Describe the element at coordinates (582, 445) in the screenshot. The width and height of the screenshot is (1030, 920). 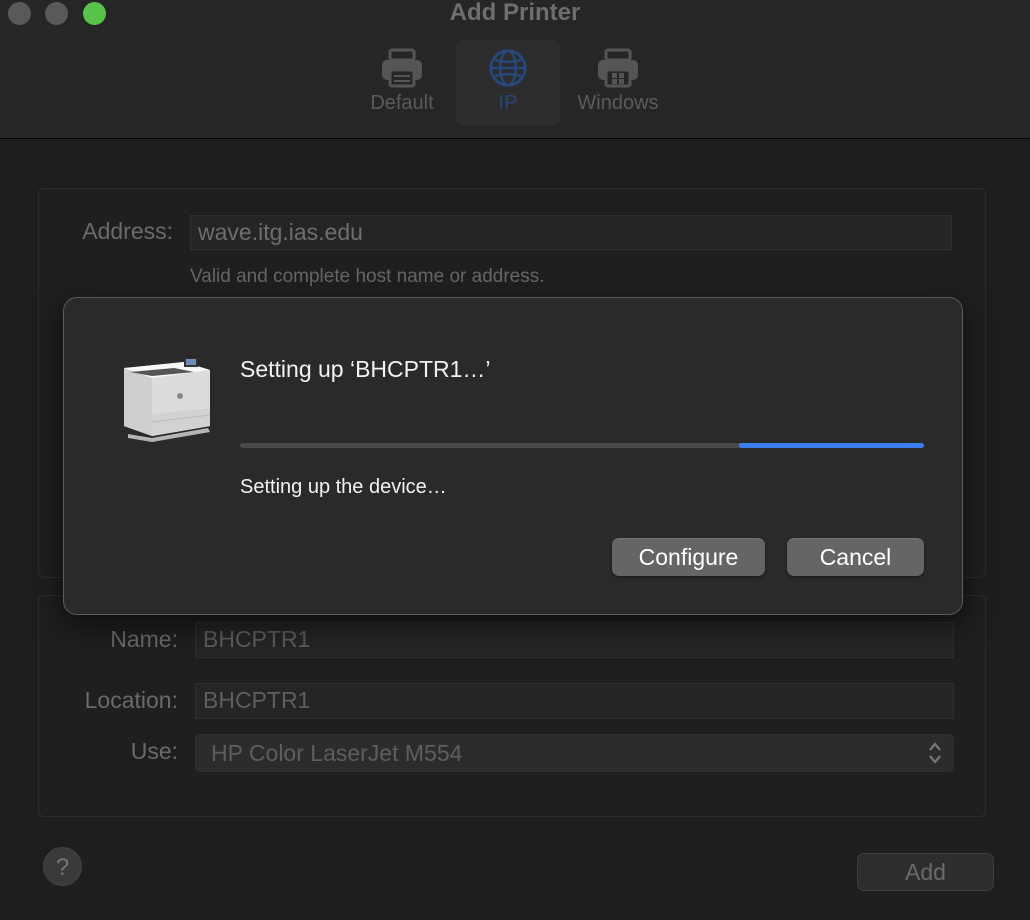
I see `progress-bar` at that location.